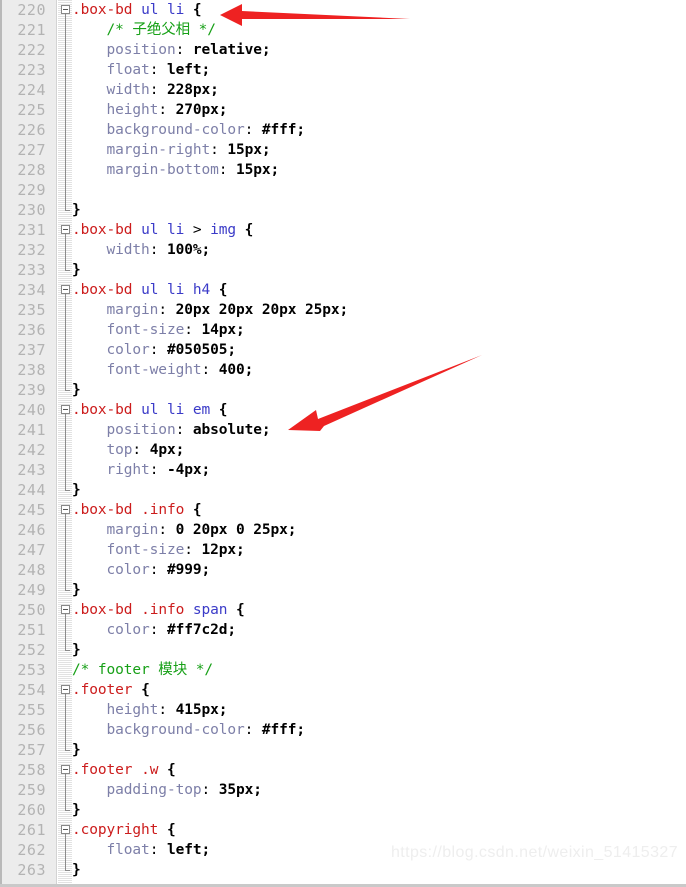 This screenshot has width=686, height=887. Describe the element at coordinates (31, 390) in the screenshot. I see `line-number: 239` at that location.